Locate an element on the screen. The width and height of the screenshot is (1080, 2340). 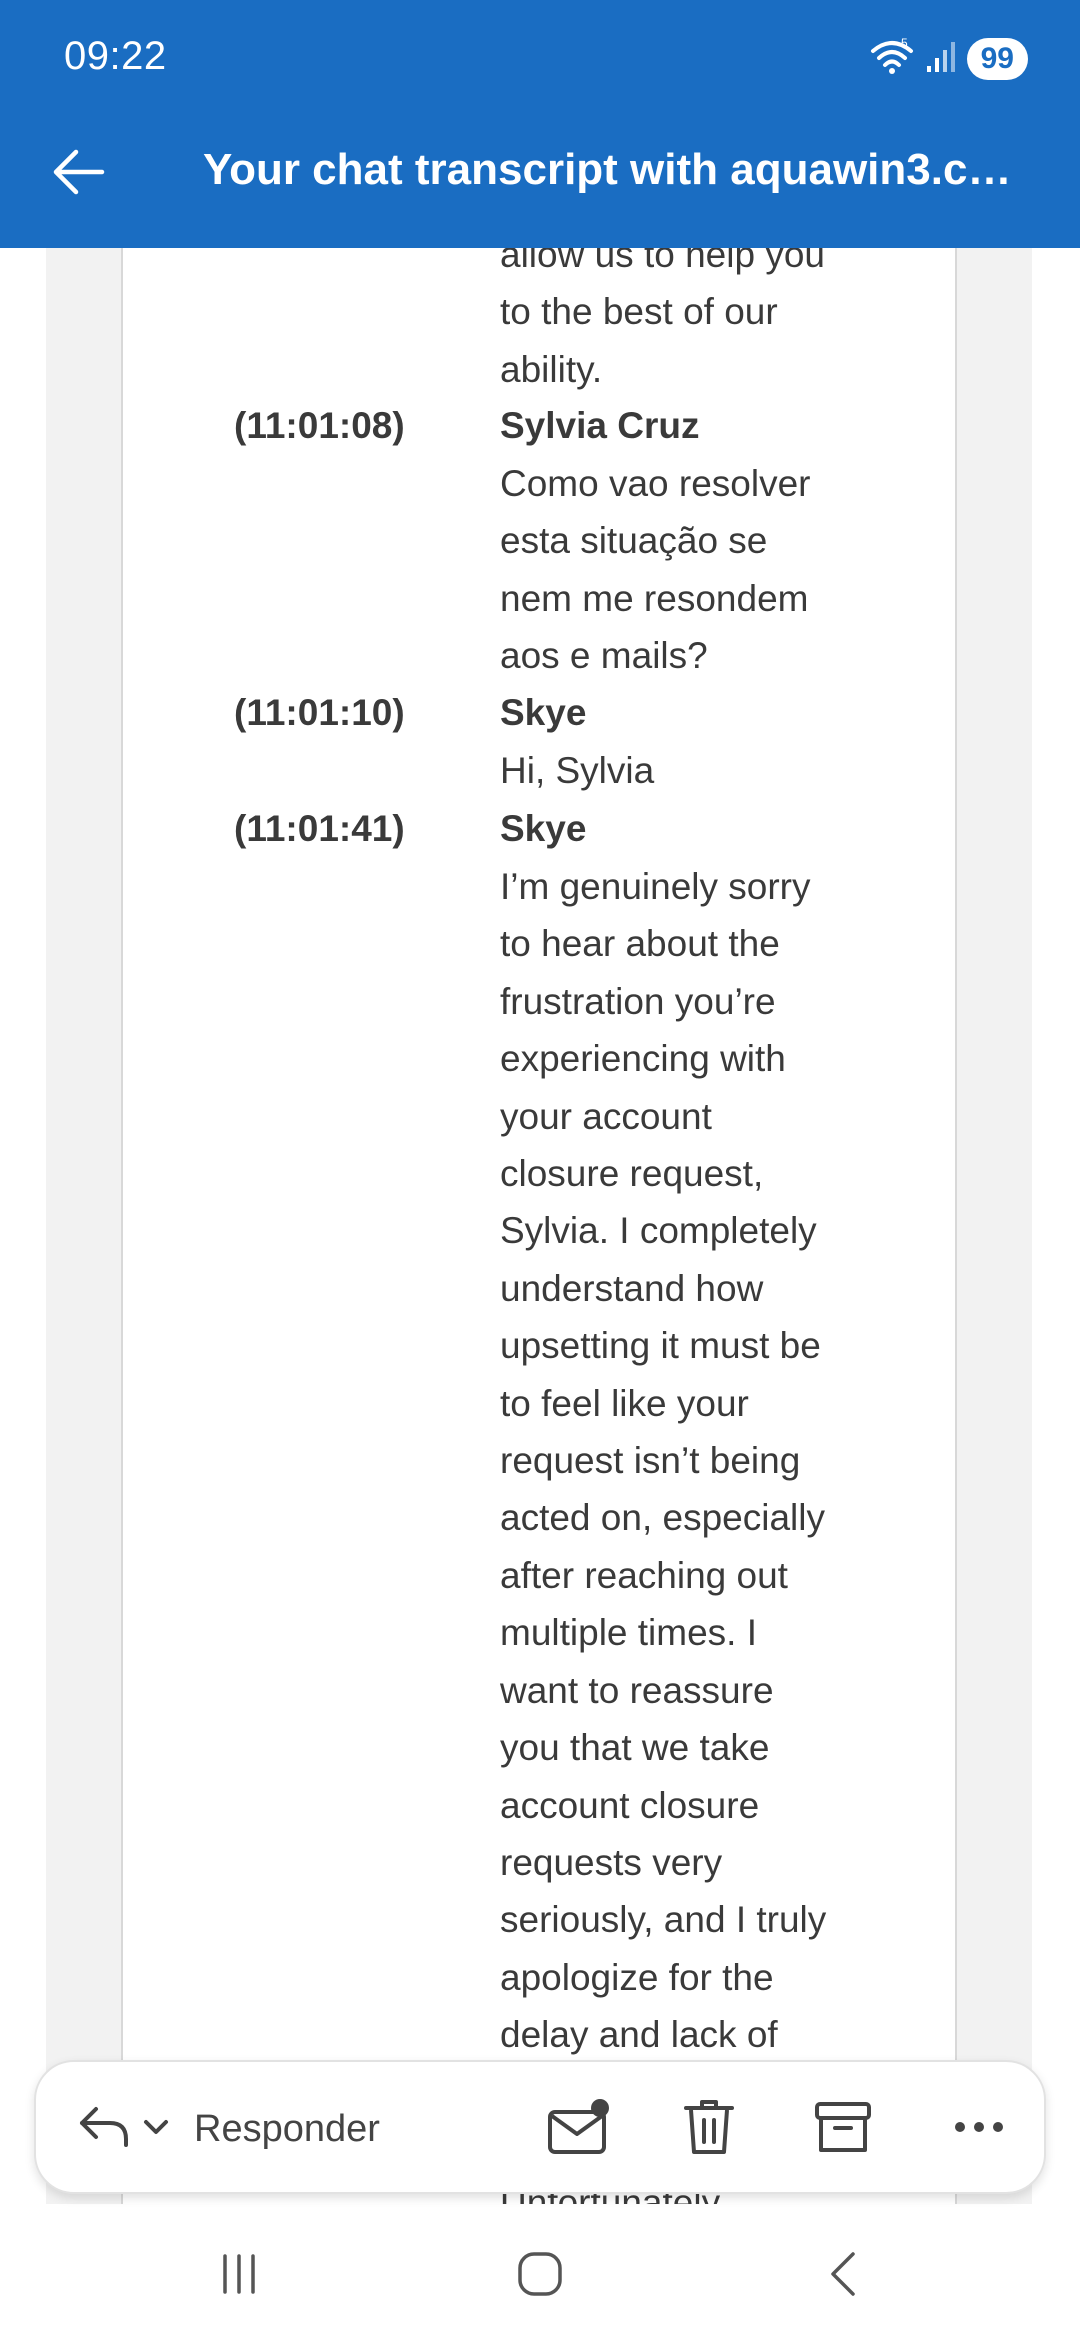
reply-button: Responder is located at coordinates (228, 2129).